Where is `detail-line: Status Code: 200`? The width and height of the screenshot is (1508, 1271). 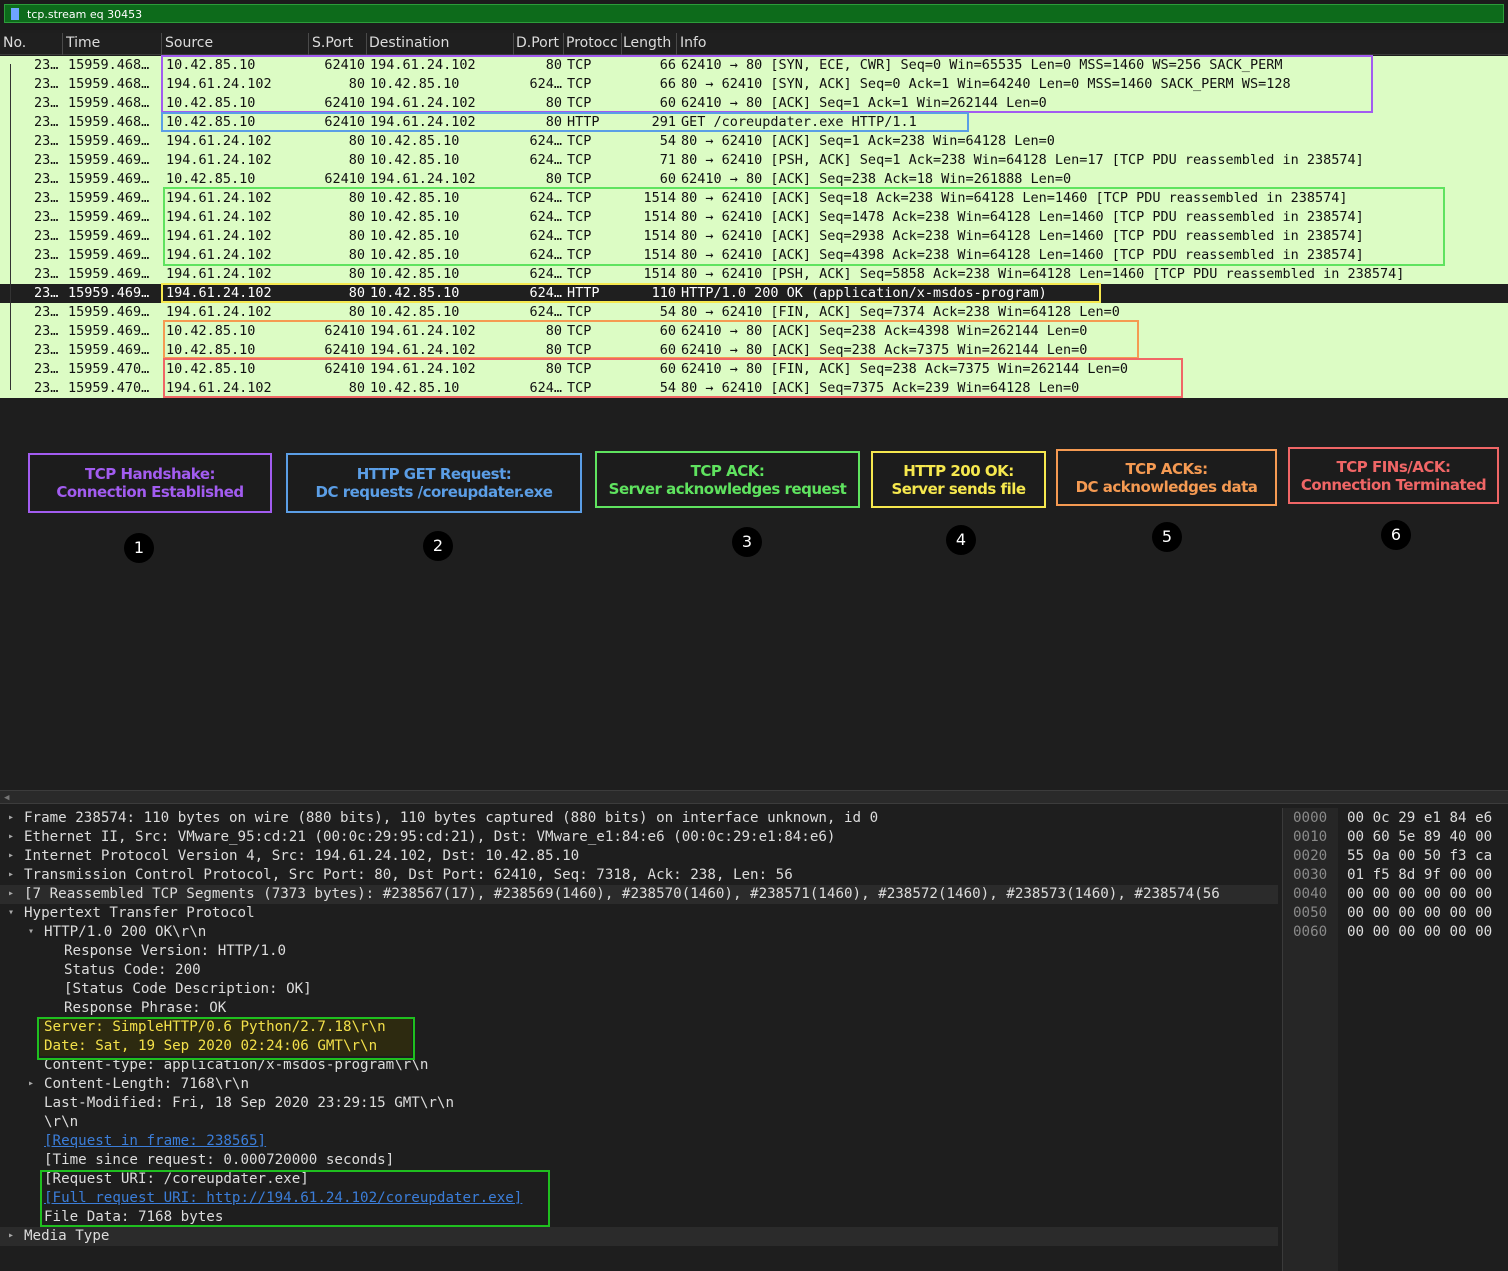 detail-line: Status Code: 200 is located at coordinates (639, 970).